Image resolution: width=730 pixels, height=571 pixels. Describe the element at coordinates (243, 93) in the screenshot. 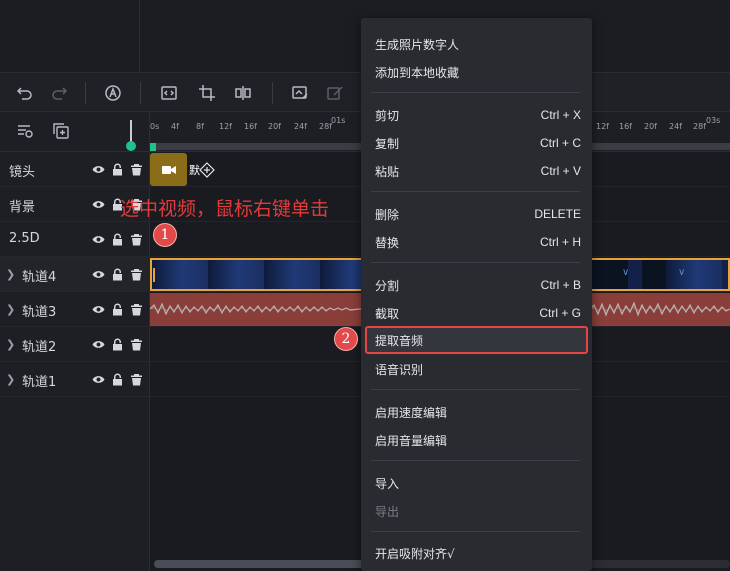

I see `mirror-icon` at that location.